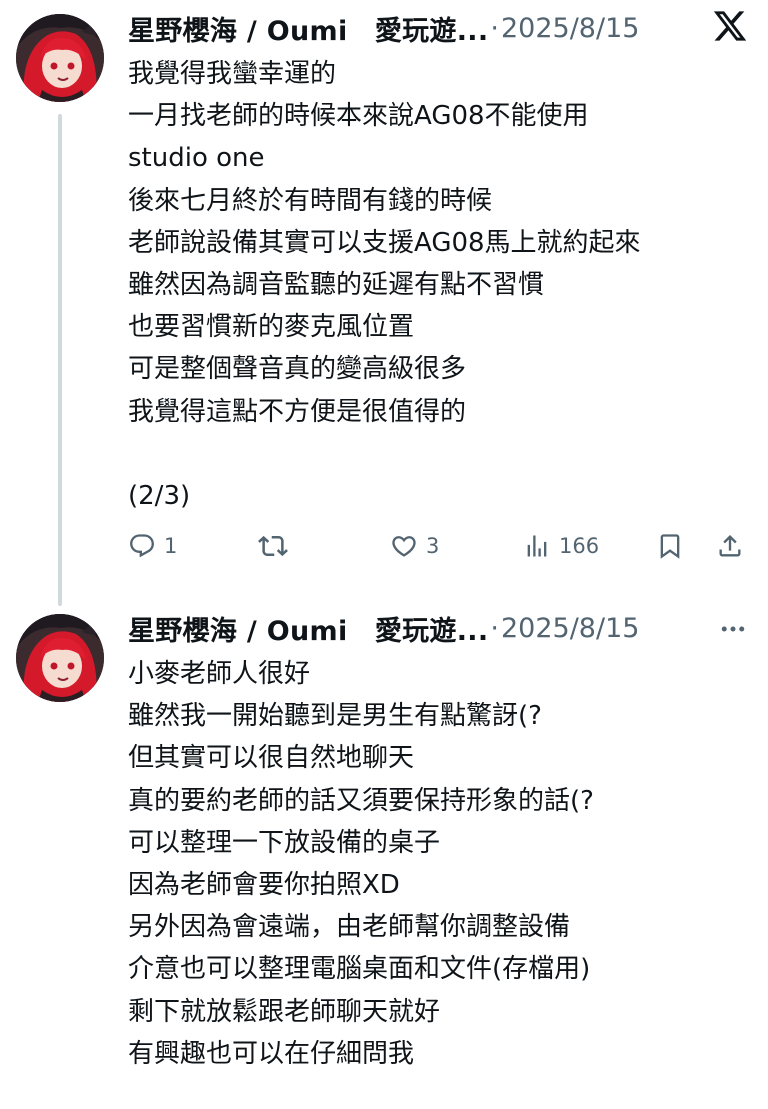  Describe the element at coordinates (271, 1053) in the screenshot. I see `tweet-text-line: 有興趣也可以在仔細問我` at that location.